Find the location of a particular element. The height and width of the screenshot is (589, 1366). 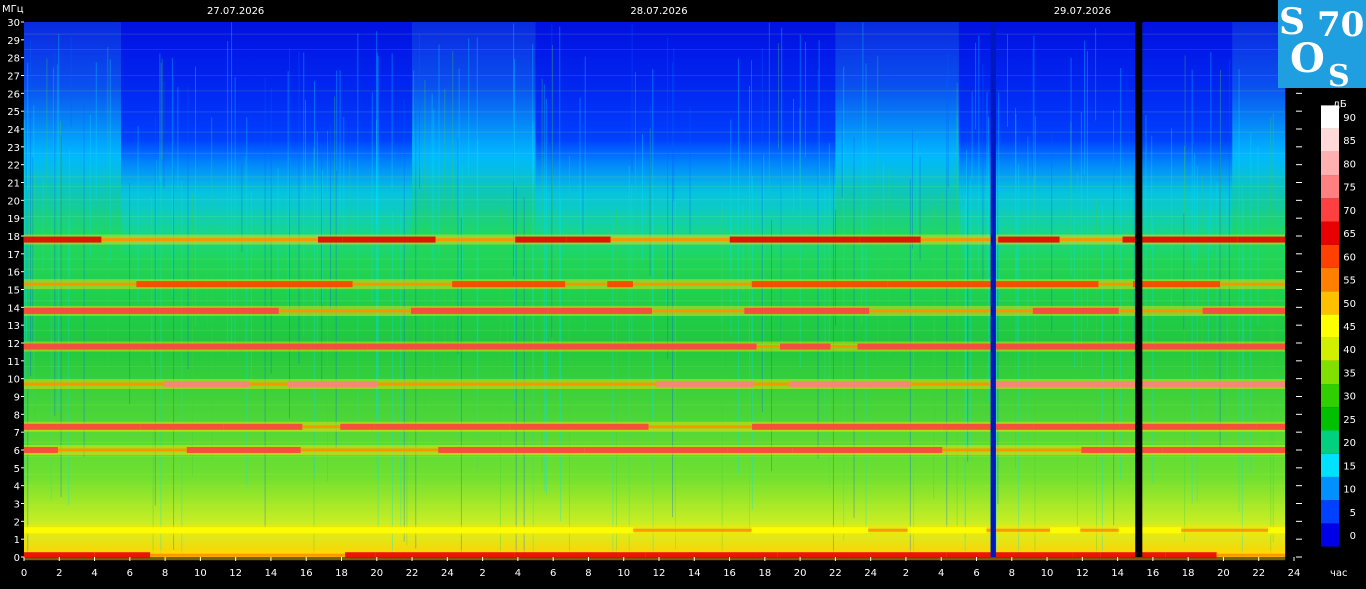

y-tick-label: 9 is located at coordinates (17, 398).